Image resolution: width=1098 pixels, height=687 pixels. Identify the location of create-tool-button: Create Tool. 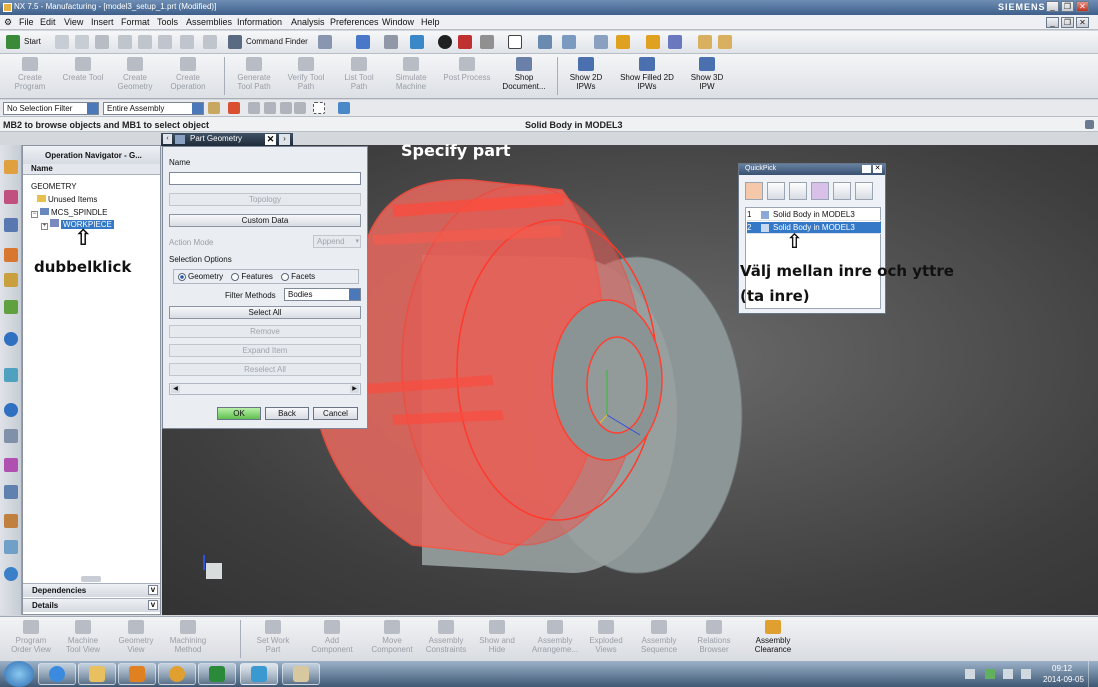
(83, 69).